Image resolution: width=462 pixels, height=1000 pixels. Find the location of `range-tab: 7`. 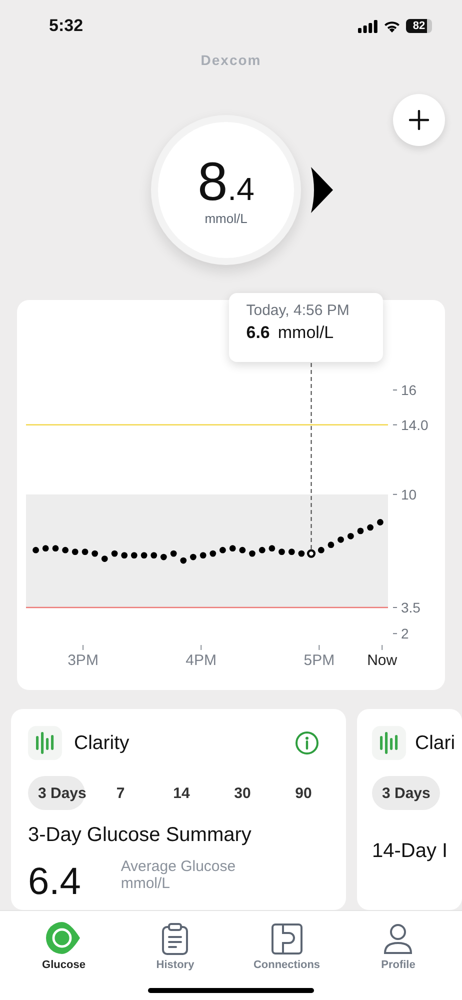

range-tab: 7 is located at coordinates (120, 793).